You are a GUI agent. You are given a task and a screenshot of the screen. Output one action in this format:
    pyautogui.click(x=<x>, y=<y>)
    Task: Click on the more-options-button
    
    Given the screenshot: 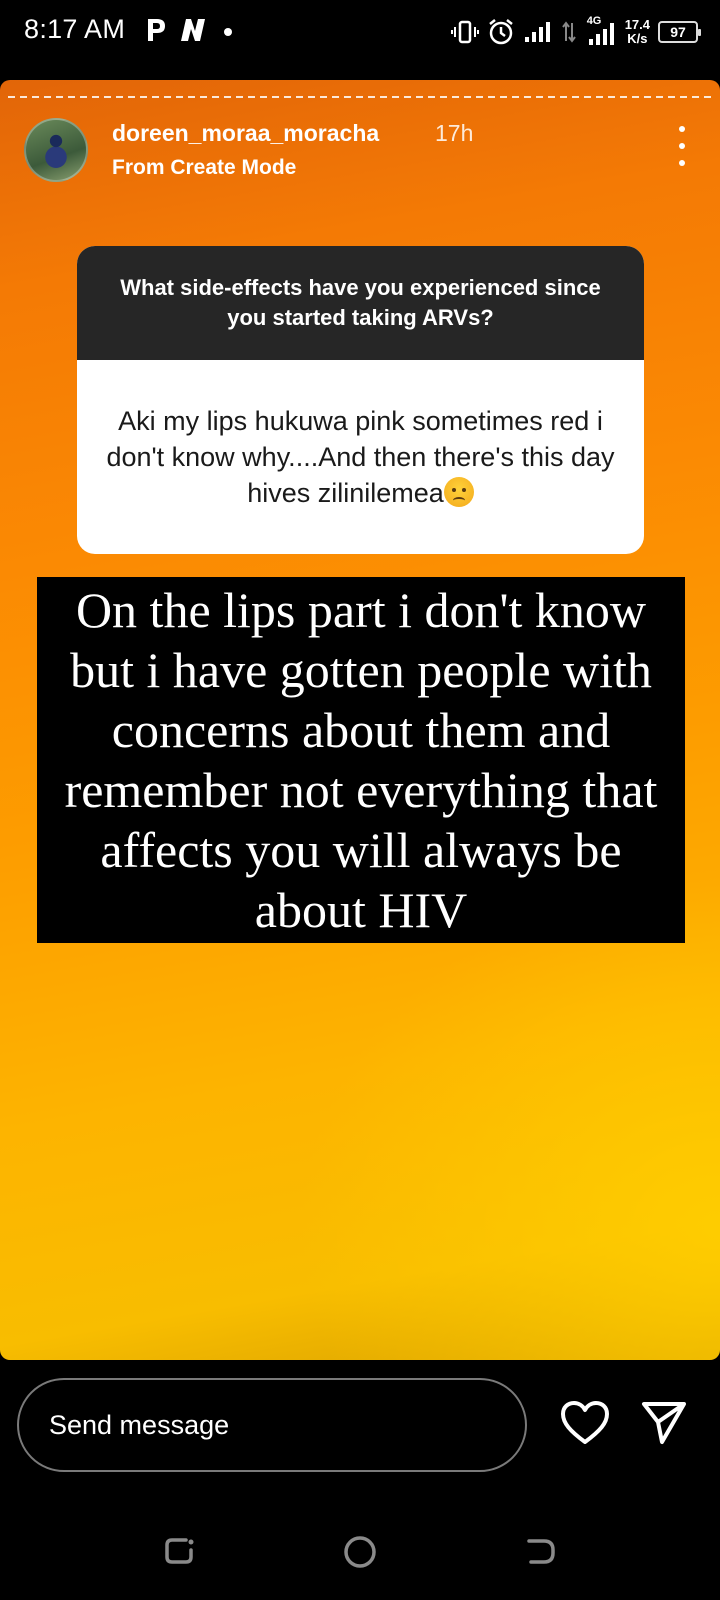 What is the action you would take?
    pyautogui.click(x=682, y=146)
    